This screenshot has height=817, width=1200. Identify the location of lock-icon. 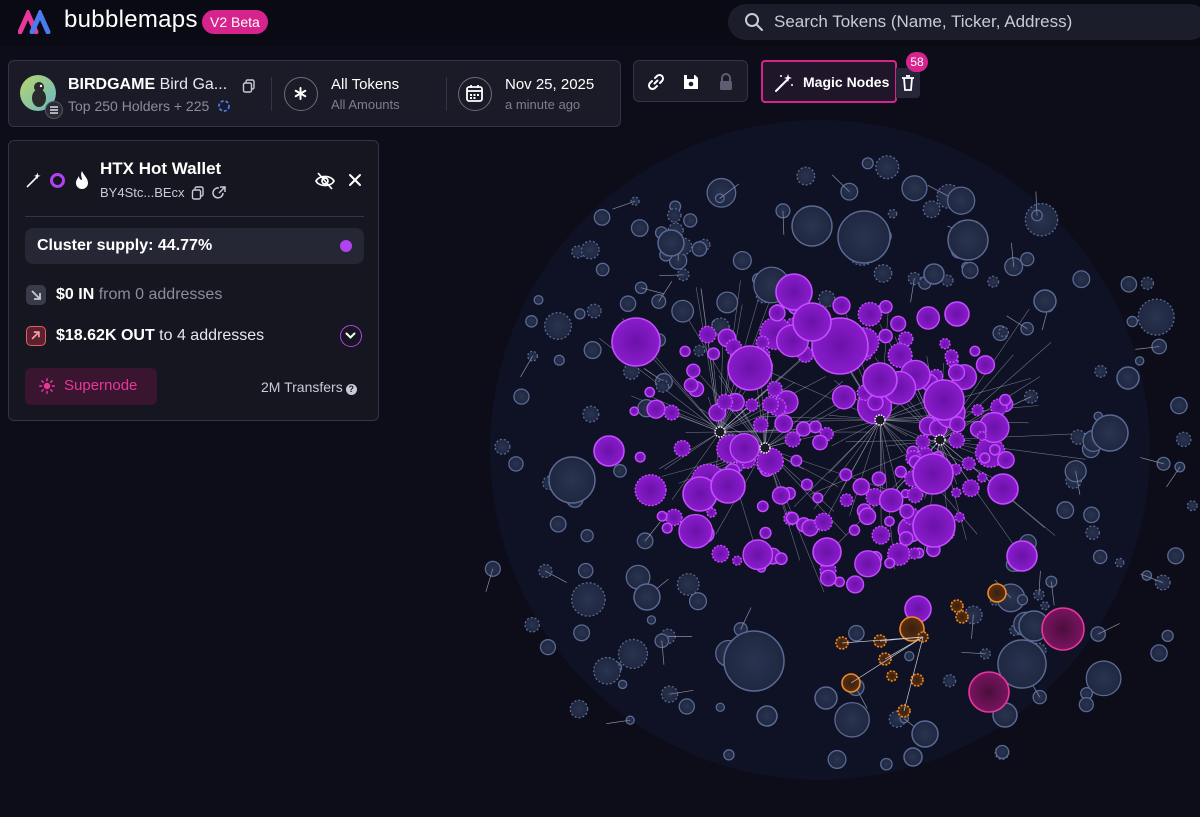
(726, 82).